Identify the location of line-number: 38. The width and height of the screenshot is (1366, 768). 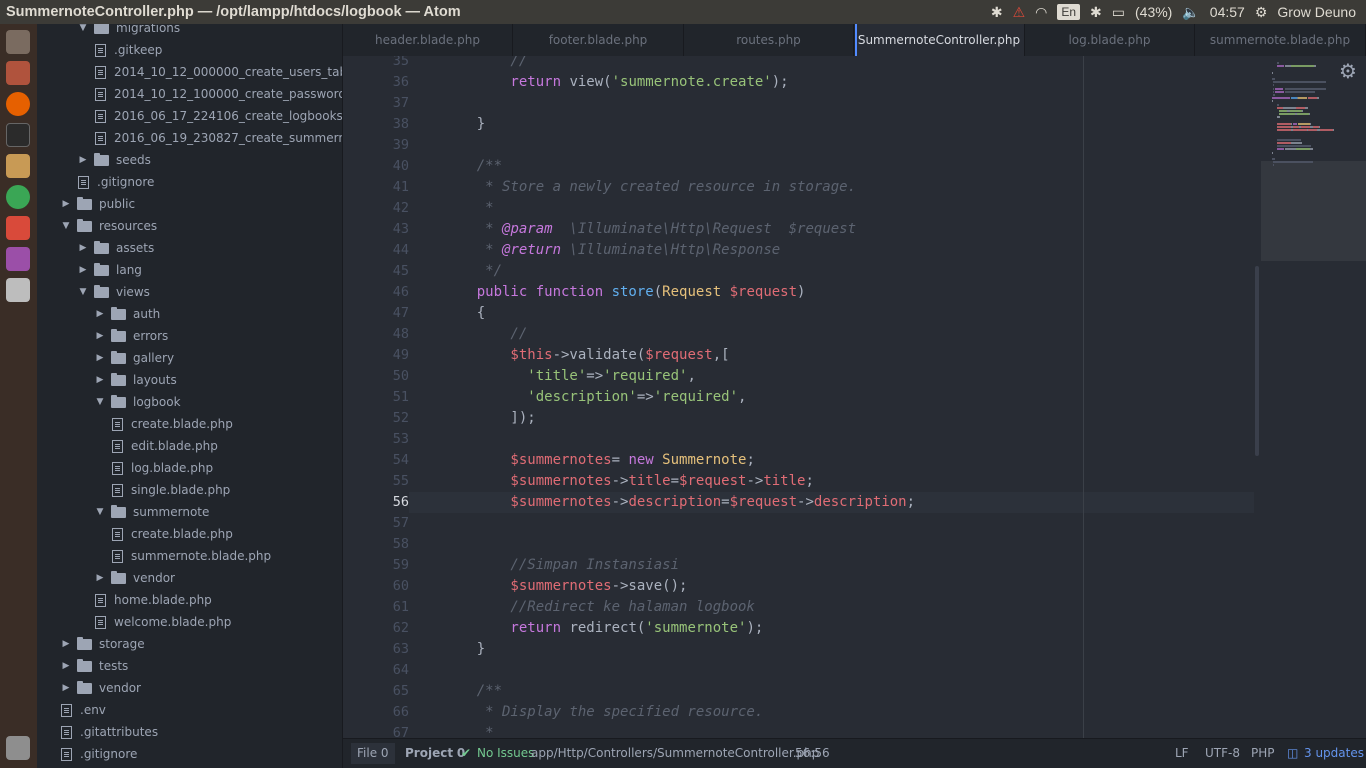
(376, 124).